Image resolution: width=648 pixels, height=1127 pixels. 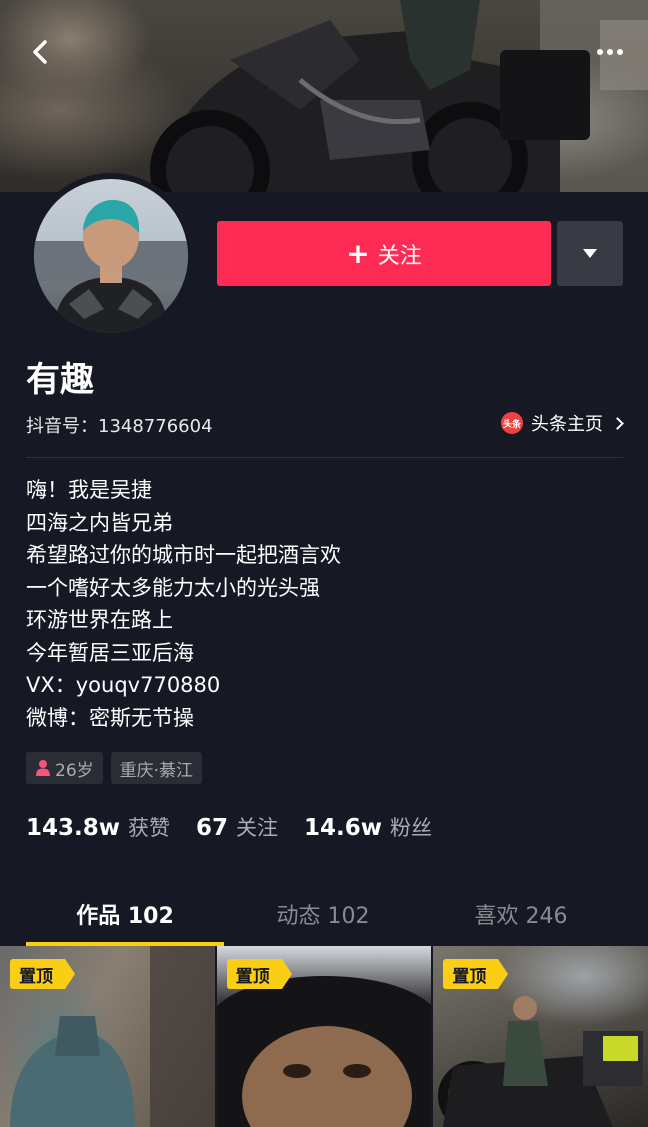 I want to click on avatar-image, so click(x=111, y=256).